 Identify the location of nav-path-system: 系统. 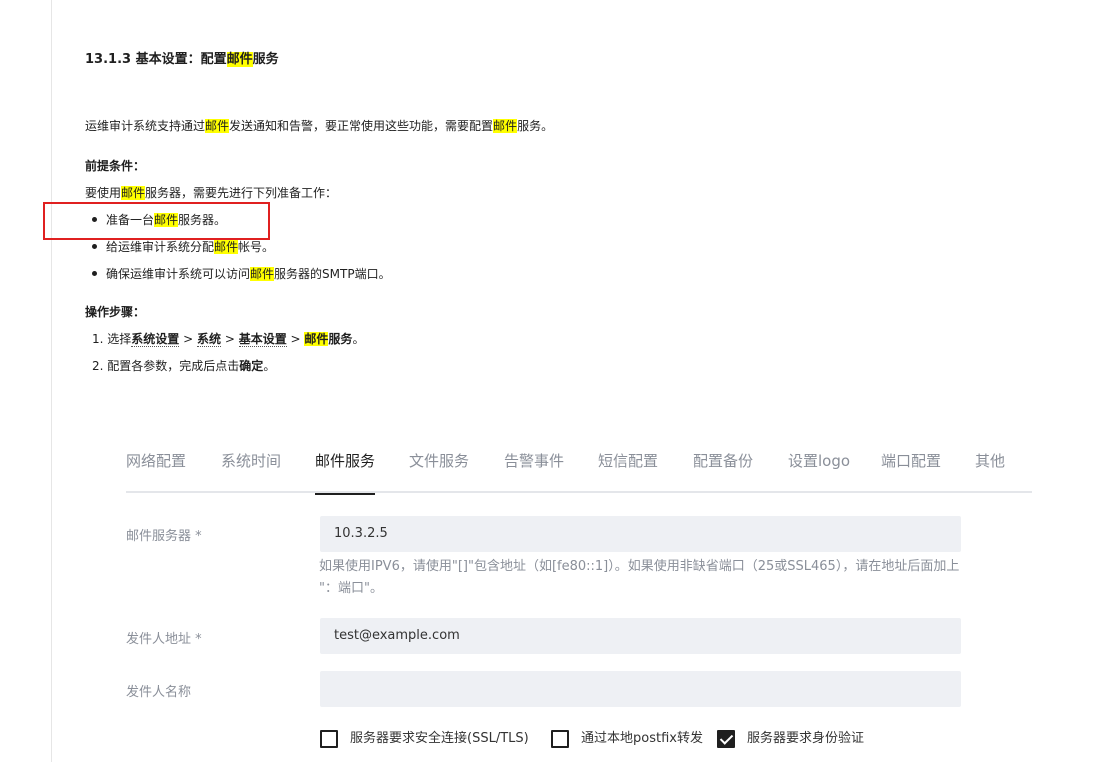
(209, 339).